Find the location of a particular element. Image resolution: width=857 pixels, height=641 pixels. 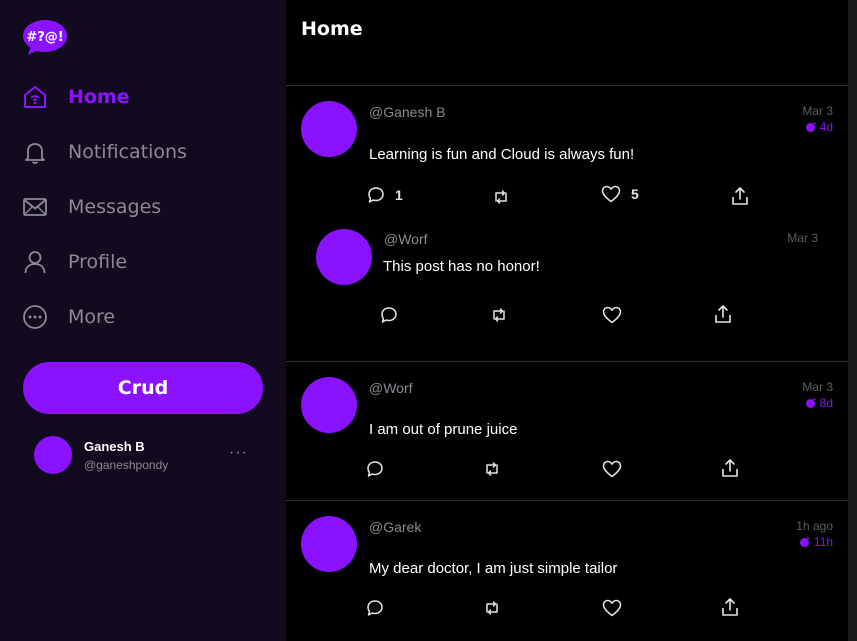

sidebar-item-label: Profile is located at coordinates (98, 262).